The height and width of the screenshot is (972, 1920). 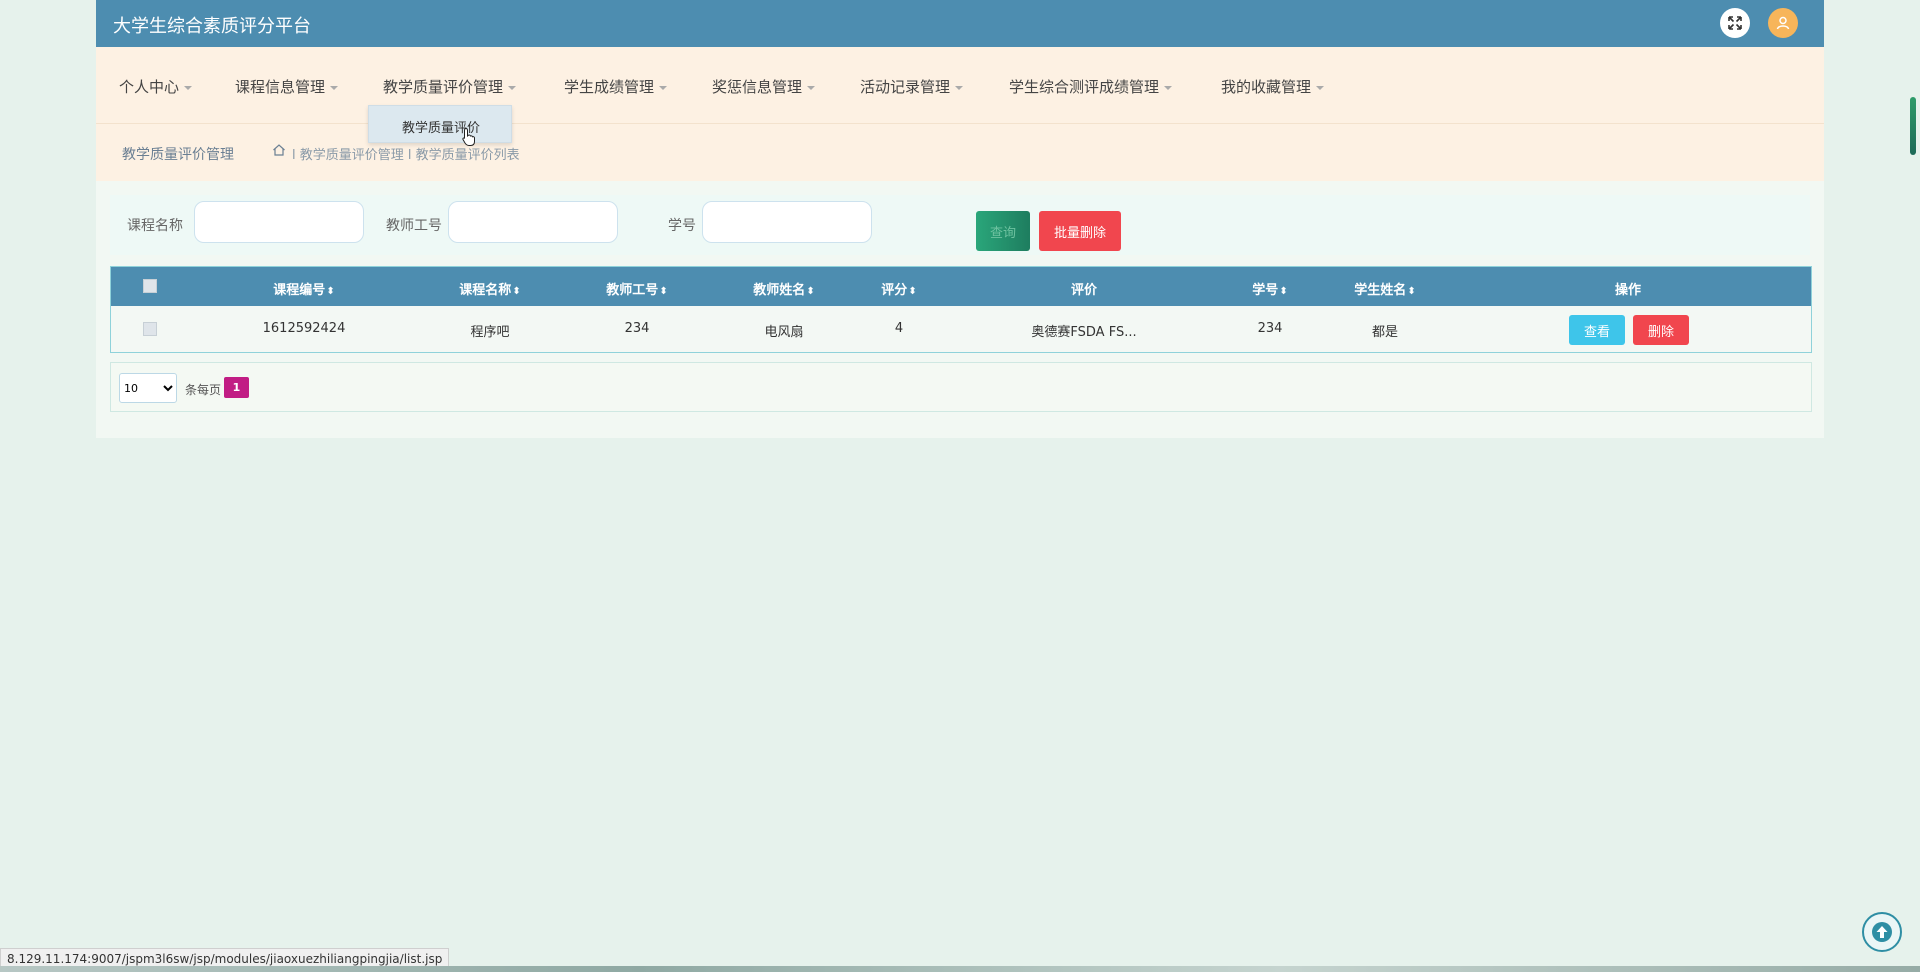 I want to click on cell-student-name: 都是, so click(x=1385, y=332).